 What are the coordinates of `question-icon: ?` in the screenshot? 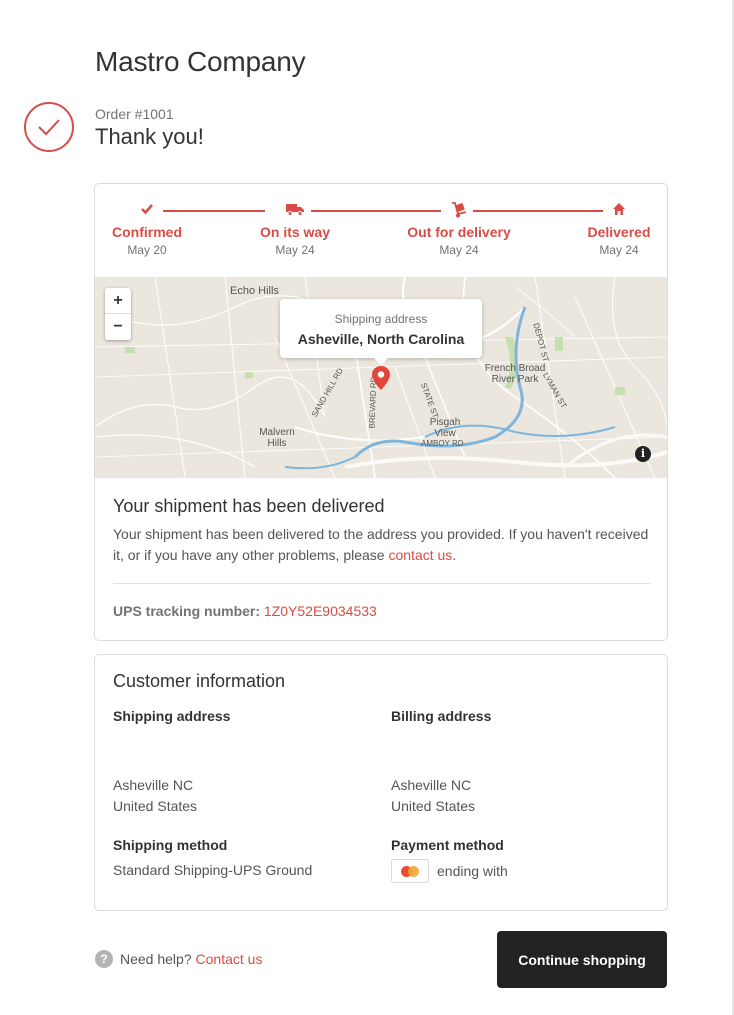 It's located at (104, 959).